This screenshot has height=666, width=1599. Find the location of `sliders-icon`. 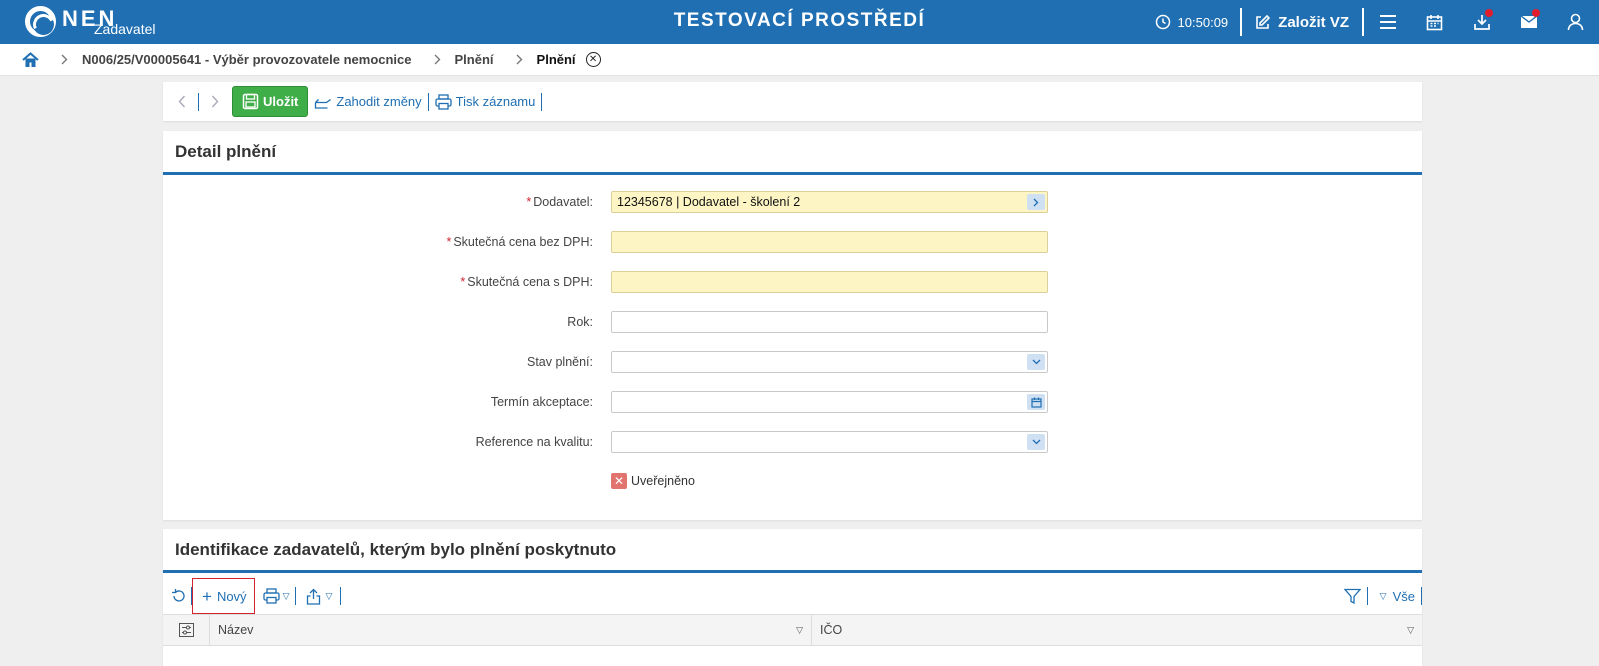

sliders-icon is located at coordinates (186, 630).